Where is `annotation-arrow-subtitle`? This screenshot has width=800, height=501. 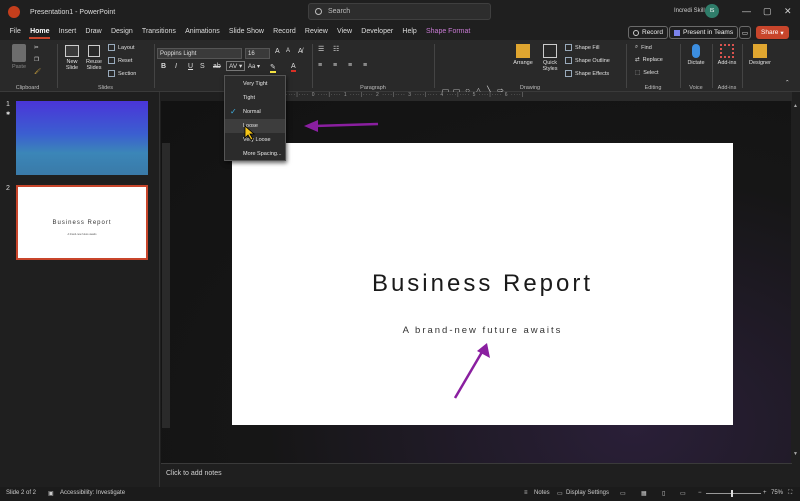 annotation-arrow-subtitle is located at coordinates (471, 371).